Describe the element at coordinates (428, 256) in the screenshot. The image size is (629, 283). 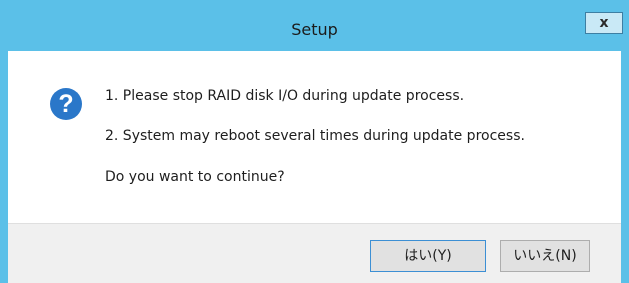
I see `yes-button: はい(Y)` at that location.